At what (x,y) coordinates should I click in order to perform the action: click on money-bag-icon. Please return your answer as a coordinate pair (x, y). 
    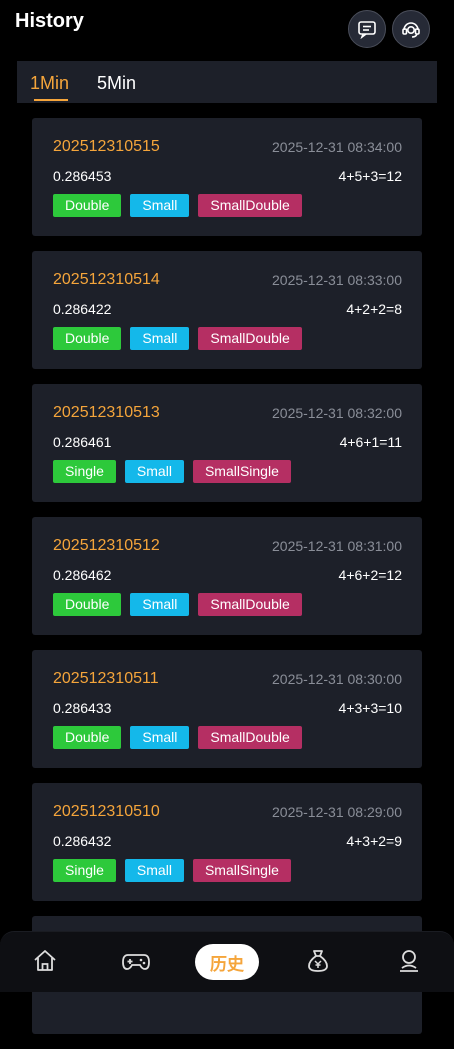
    Looking at the image, I should click on (318, 961).